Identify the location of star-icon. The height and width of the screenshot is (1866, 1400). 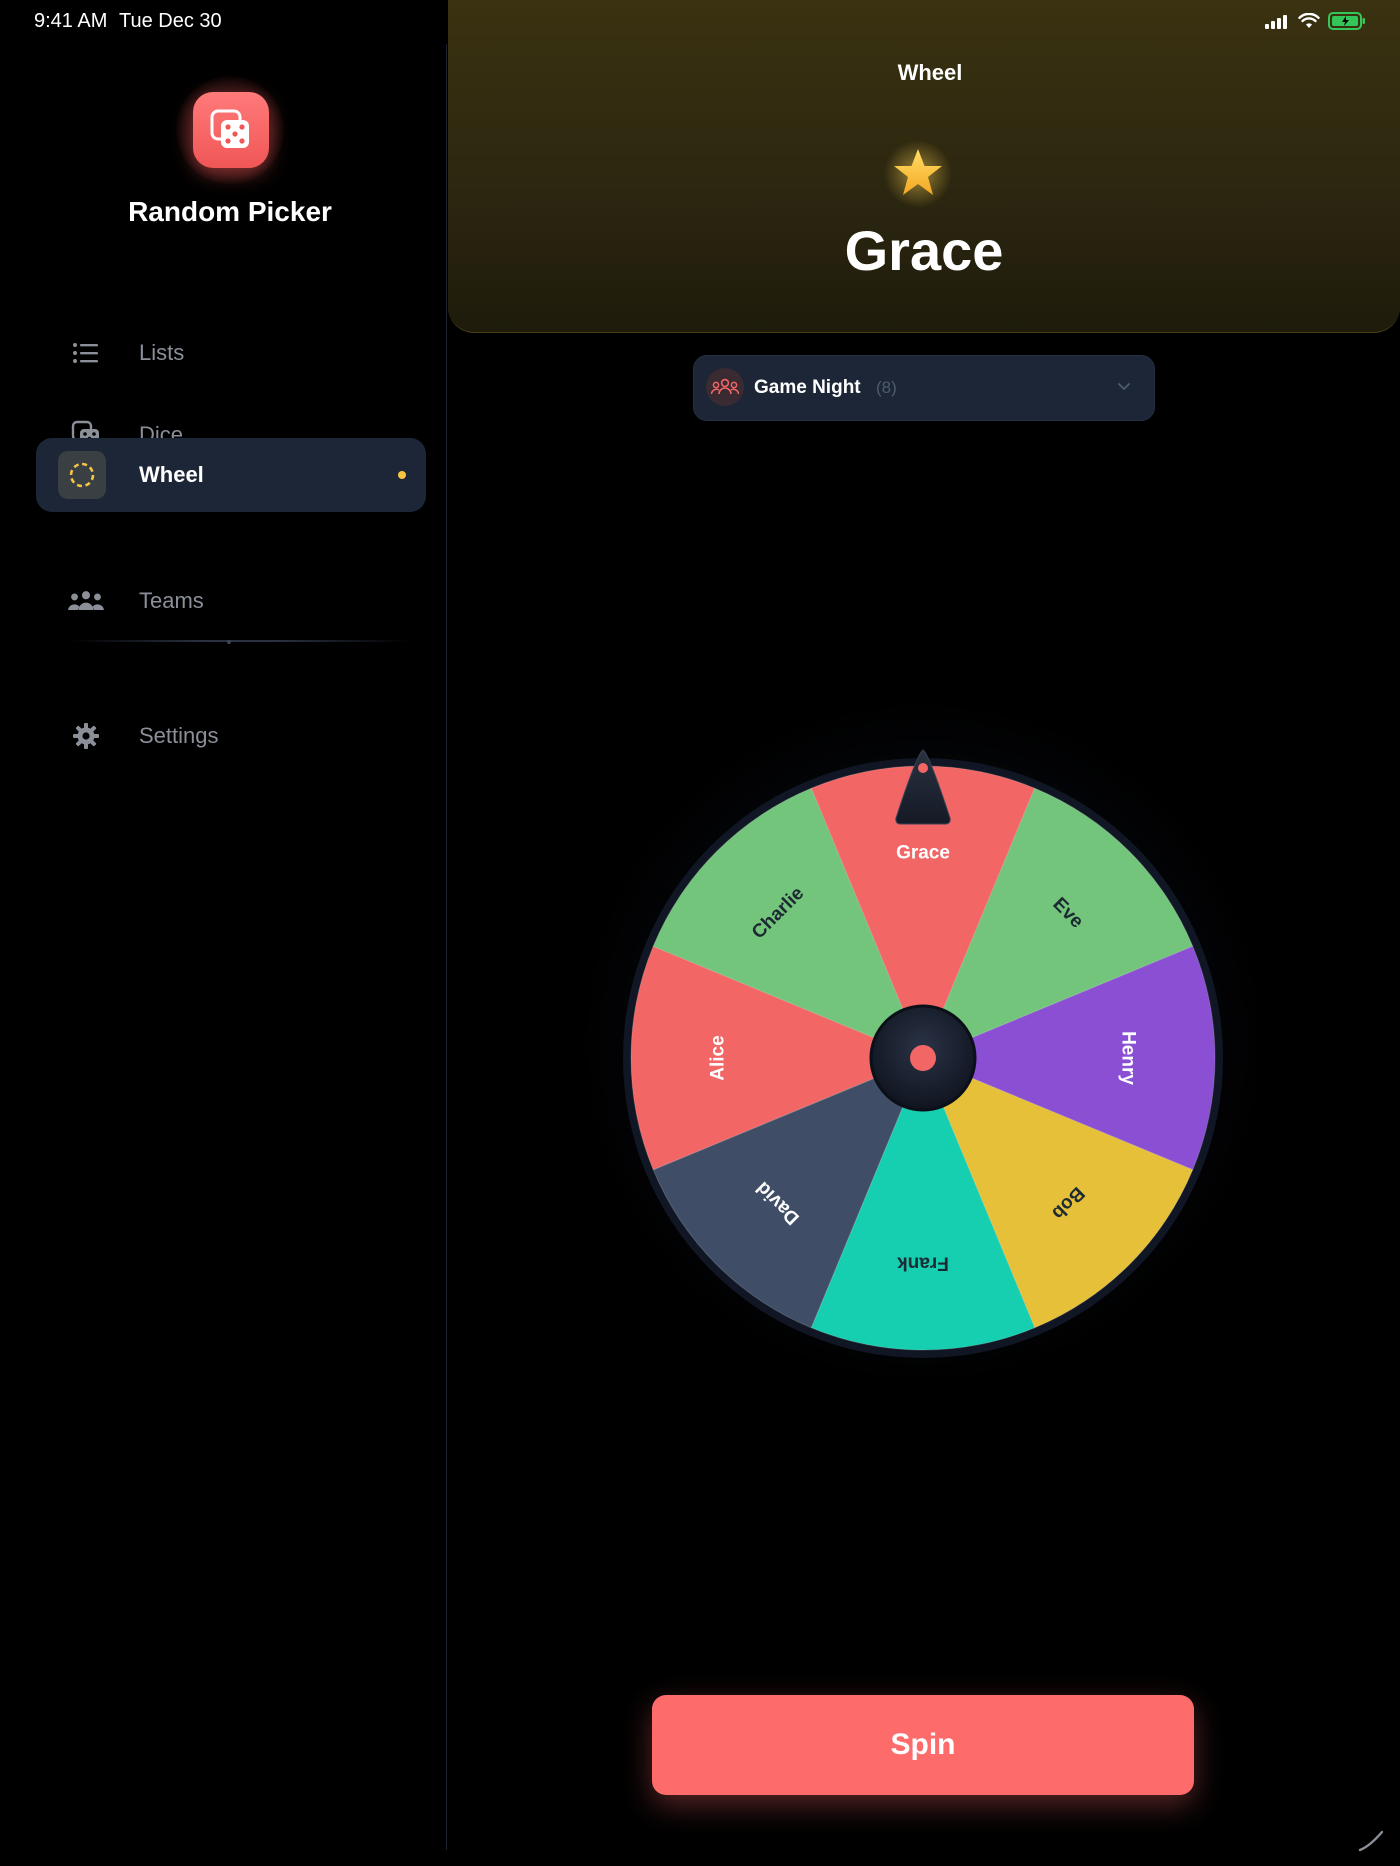
(918, 174).